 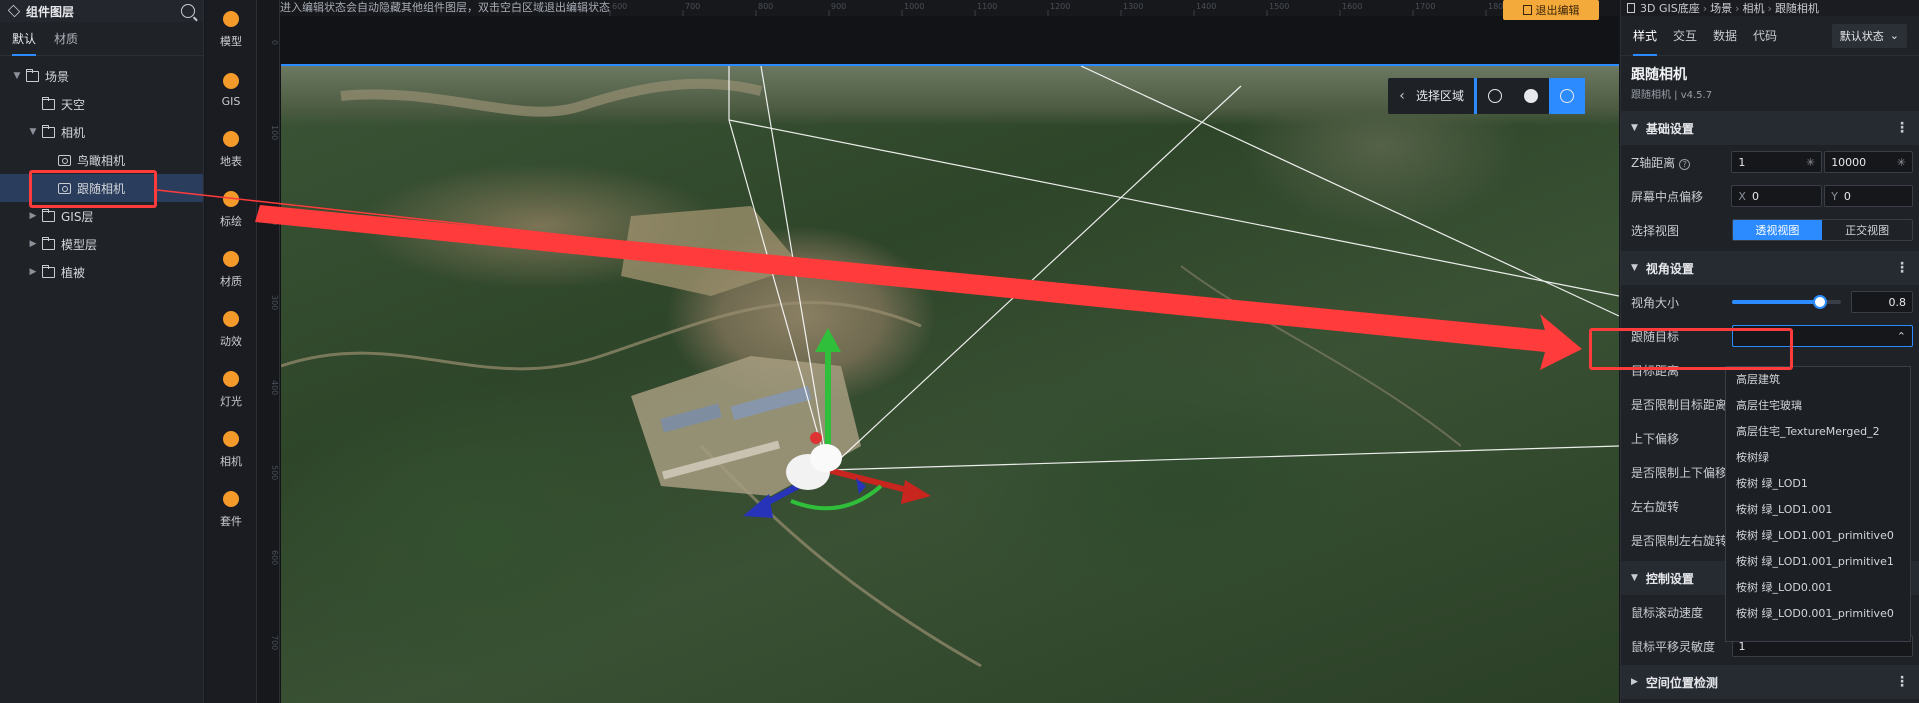 What do you see at coordinates (77, 216) in the screenshot?
I see `tree-item-label: GIS层` at bounding box center [77, 216].